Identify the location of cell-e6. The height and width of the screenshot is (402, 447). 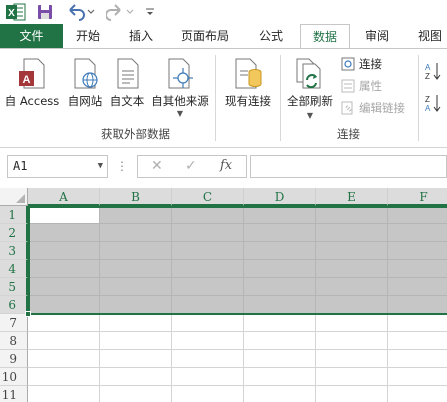
(352, 305).